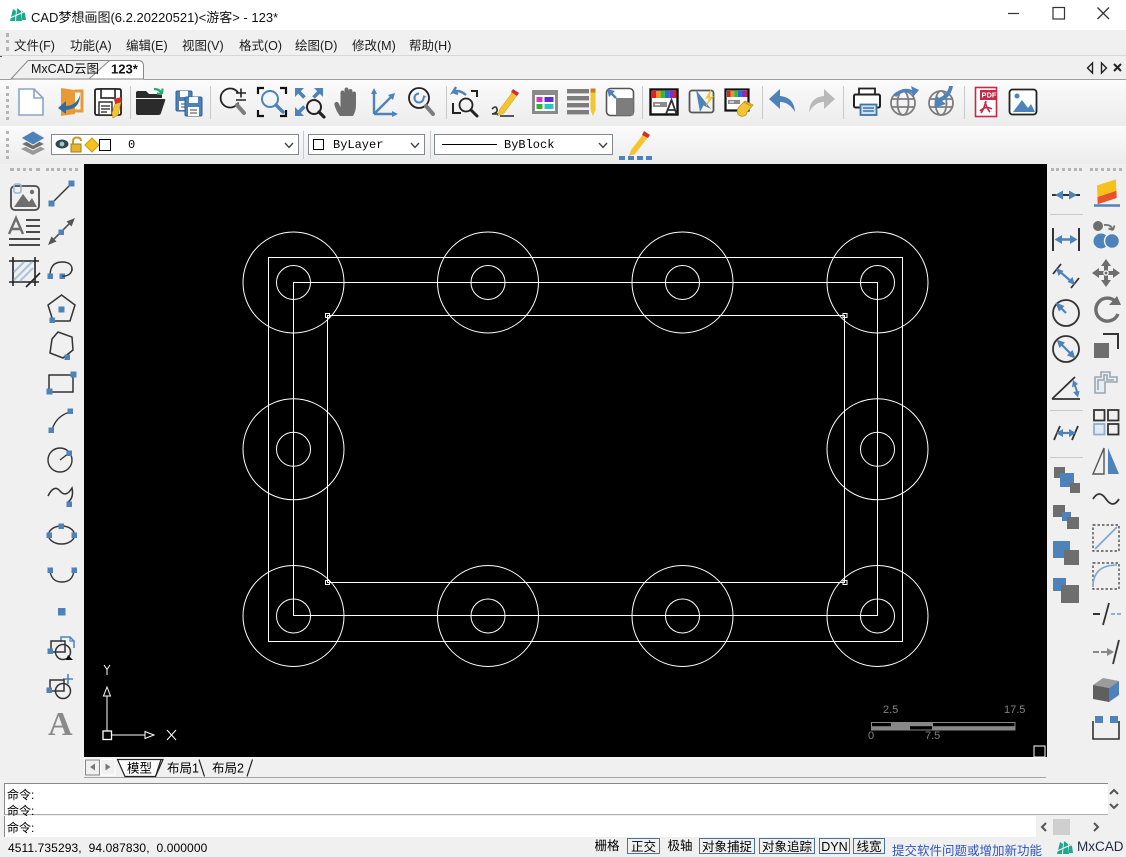  I want to click on svg-text: 布局1, so click(183, 769).